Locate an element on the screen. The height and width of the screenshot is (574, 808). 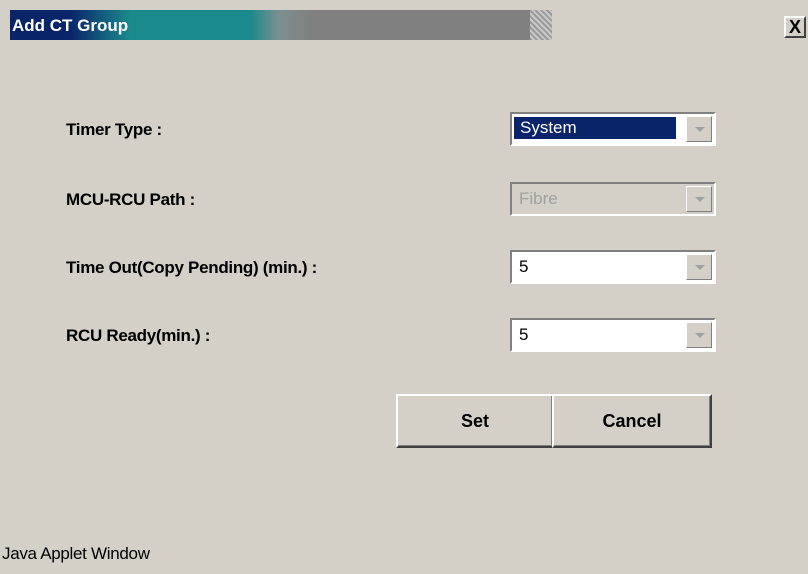
close-icon: X is located at coordinates (794, 27).